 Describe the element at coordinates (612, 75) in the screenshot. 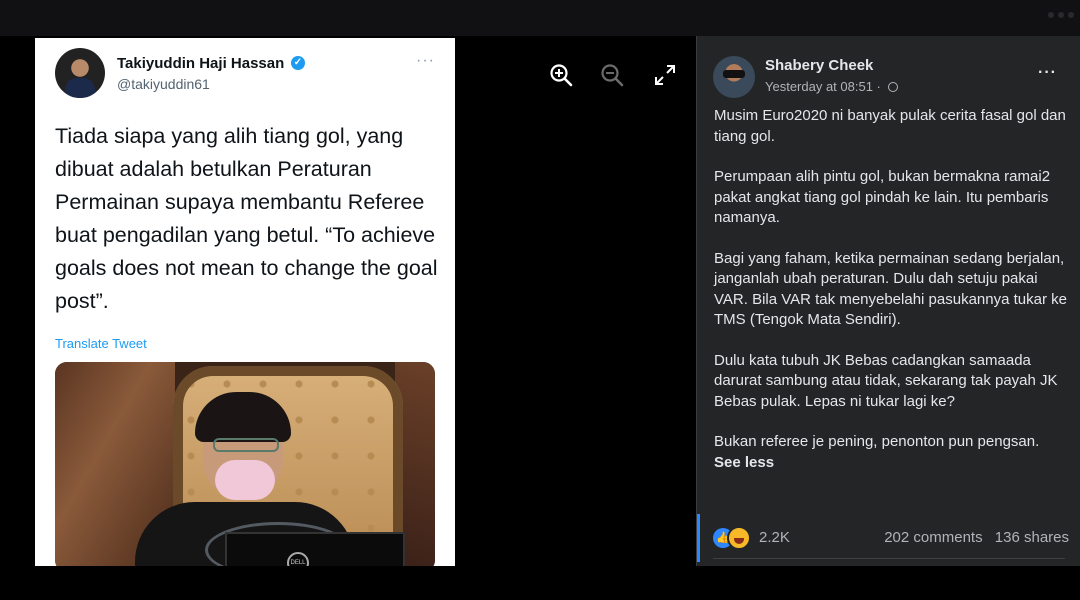

I see `zoom-out-icon` at that location.